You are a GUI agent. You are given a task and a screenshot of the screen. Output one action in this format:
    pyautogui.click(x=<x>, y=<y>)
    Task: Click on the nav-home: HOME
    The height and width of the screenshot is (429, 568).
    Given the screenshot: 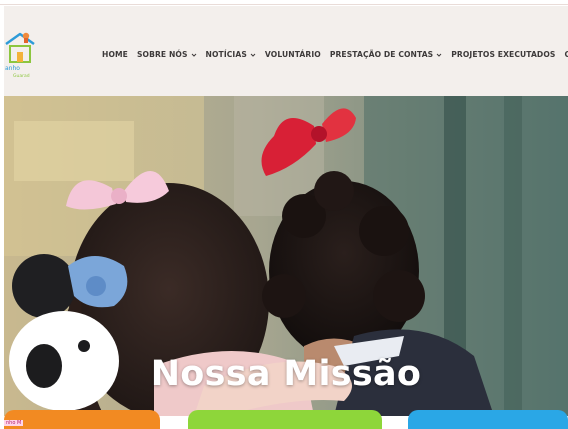 What is the action you would take?
    pyautogui.click(x=115, y=54)
    